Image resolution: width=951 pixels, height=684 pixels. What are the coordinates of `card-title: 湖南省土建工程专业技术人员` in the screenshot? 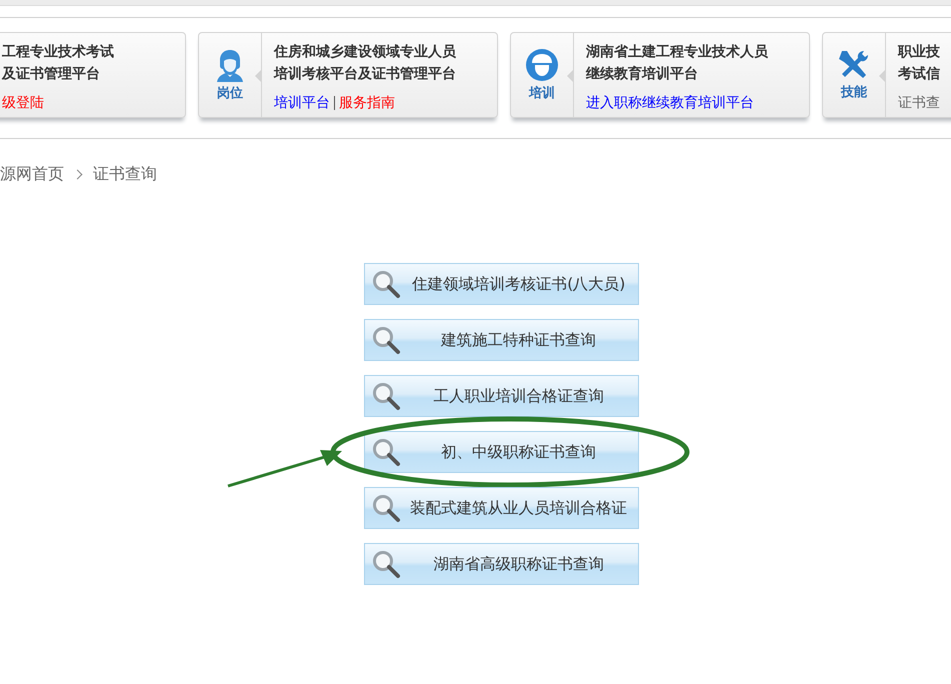 It's located at (677, 52).